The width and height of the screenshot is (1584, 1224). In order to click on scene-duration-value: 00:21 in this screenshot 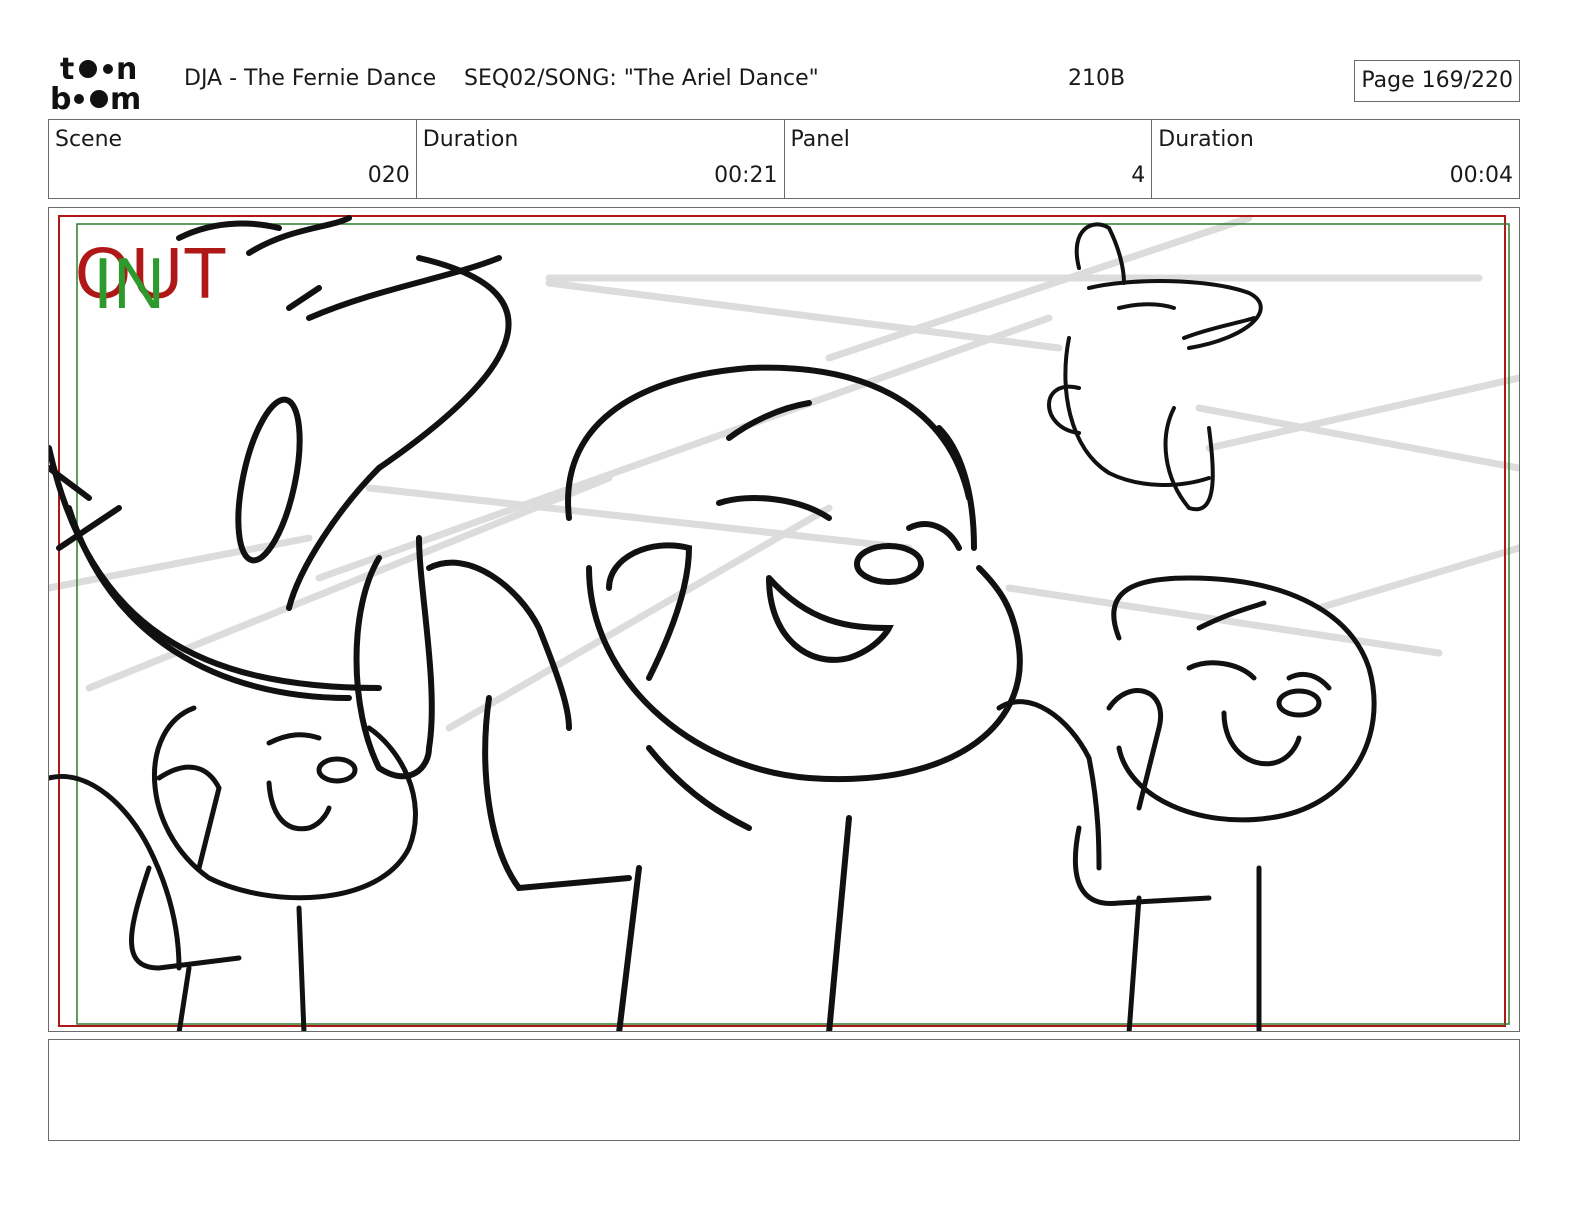, I will do `click(746, 175)`.